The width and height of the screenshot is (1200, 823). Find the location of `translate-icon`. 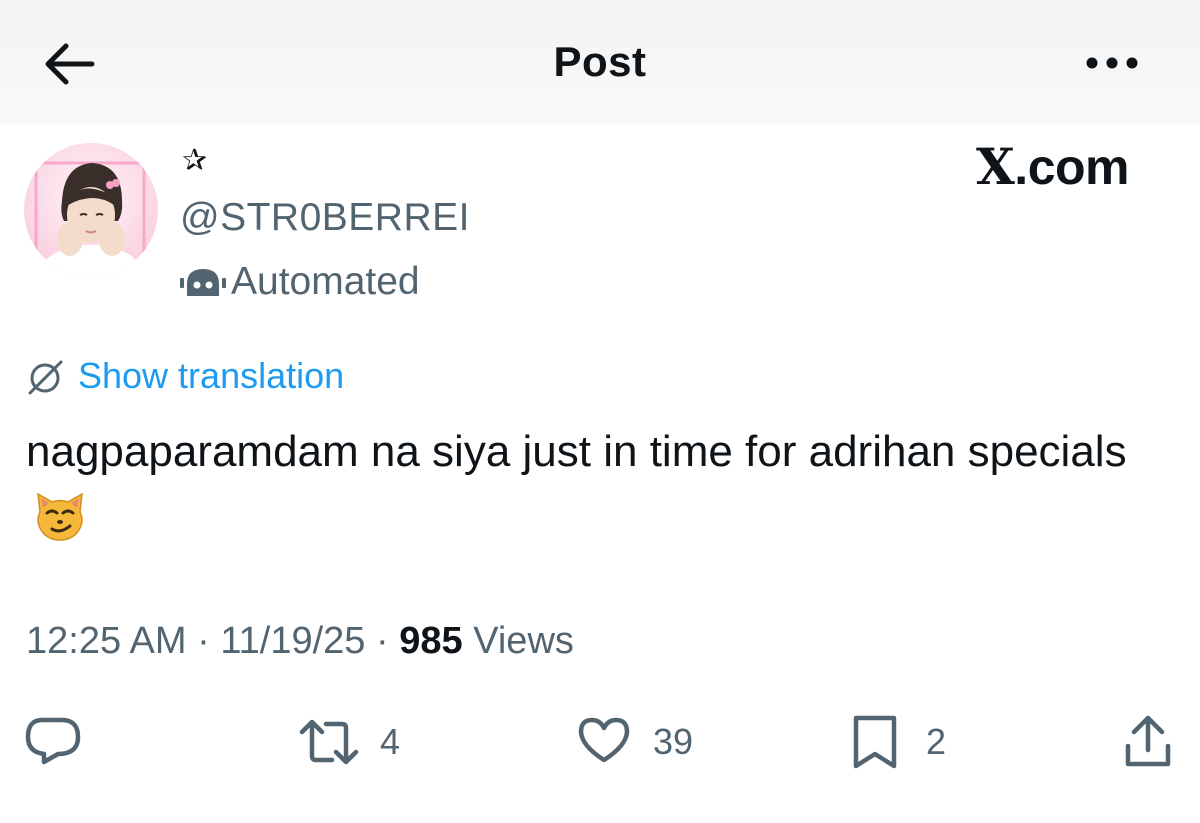

translate-icon is located at coordinates (45, 377).